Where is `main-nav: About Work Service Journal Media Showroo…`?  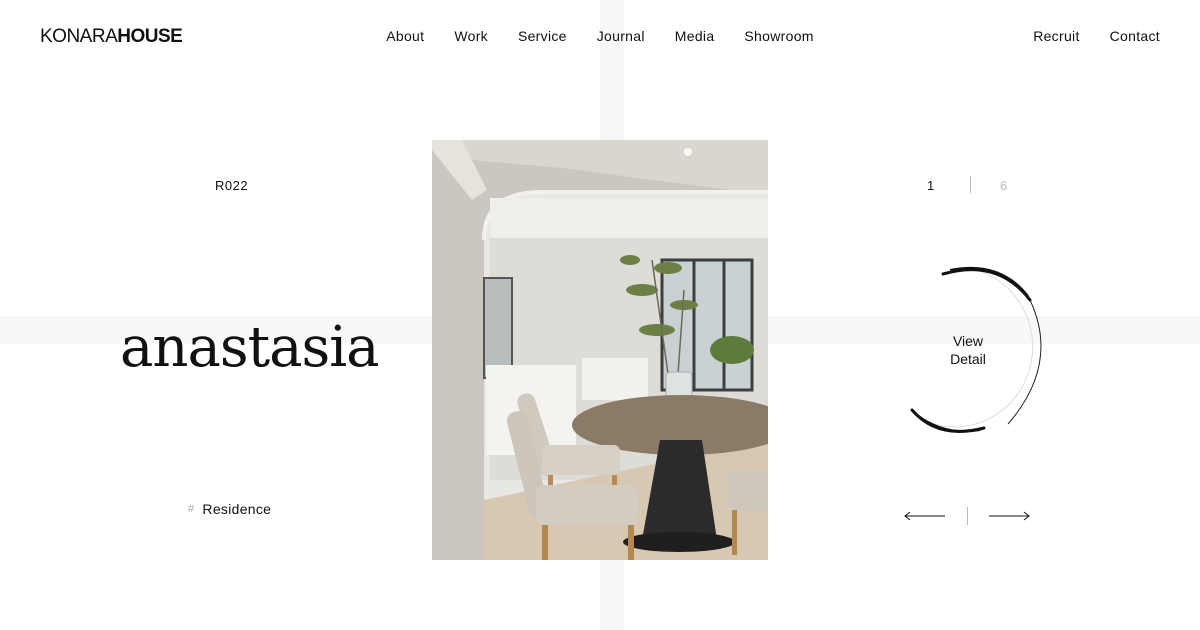 main-nav: About Work Service Journal Media Showroo… is located at coordinates (600, 36).